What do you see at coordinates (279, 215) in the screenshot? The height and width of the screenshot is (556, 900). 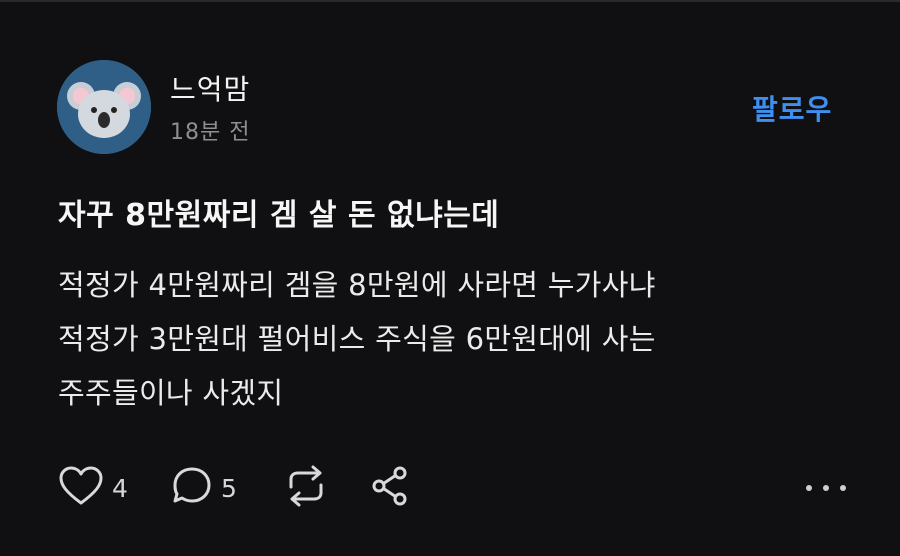 I see `post-title: 자꾸 8만원짜리 겜 살 돈 없냐는데` at bounding box center [279, 215].